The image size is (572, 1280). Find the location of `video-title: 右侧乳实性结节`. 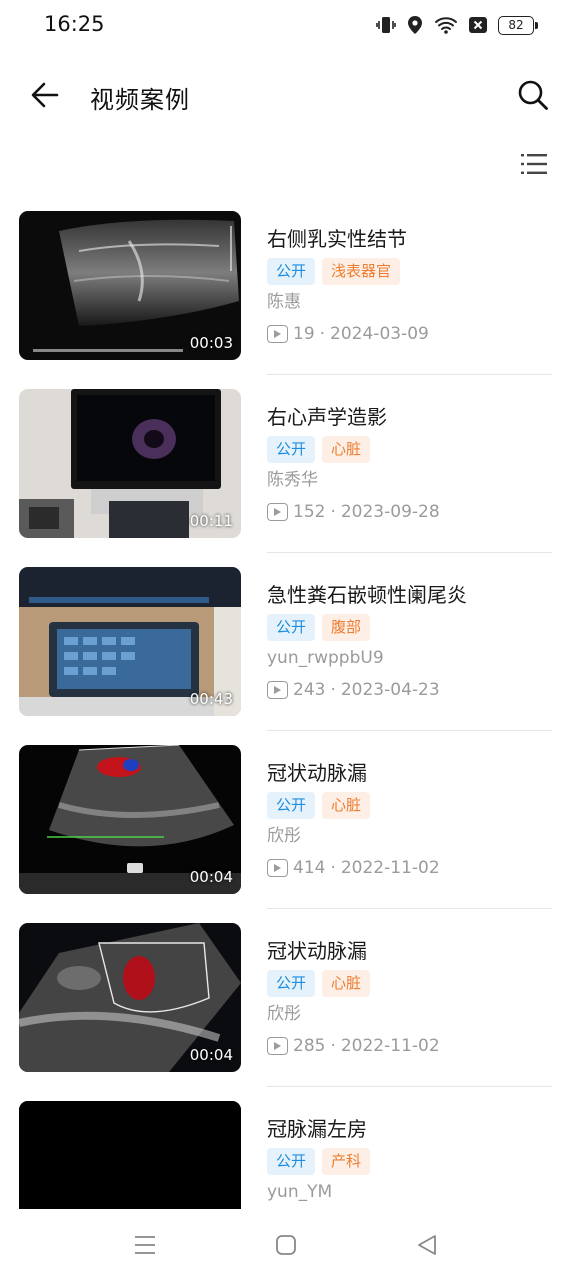

video-title: 右侧乳实性结节 is located at coordinates (409, 239).